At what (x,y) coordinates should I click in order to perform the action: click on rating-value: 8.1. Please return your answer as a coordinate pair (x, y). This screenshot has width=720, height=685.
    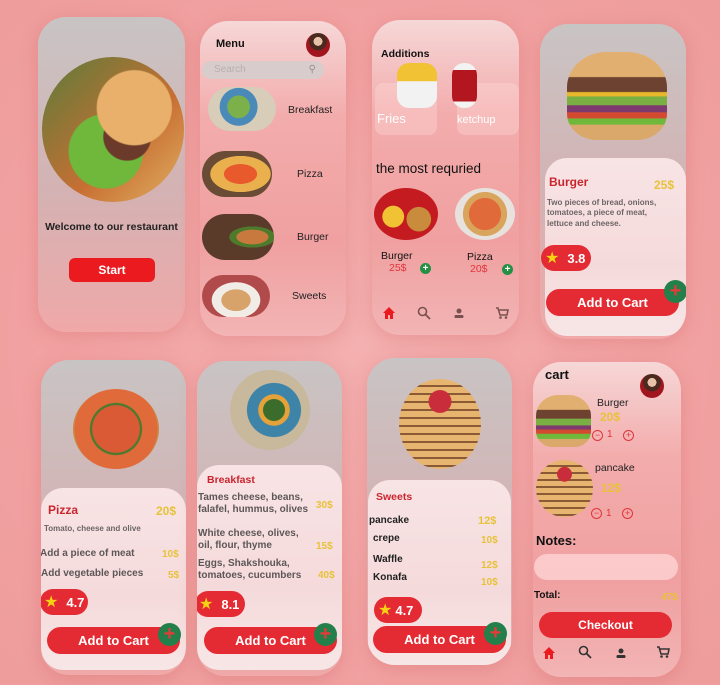
    Looking at the image, I should click on (230, 604).